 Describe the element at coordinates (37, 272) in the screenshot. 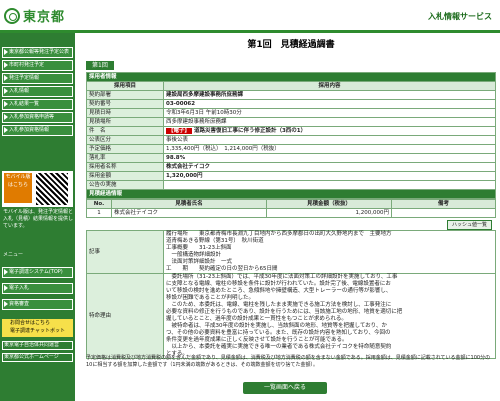

I see `sidebar-item-procurement-top: 電子調達システム(TOP)` at that location.